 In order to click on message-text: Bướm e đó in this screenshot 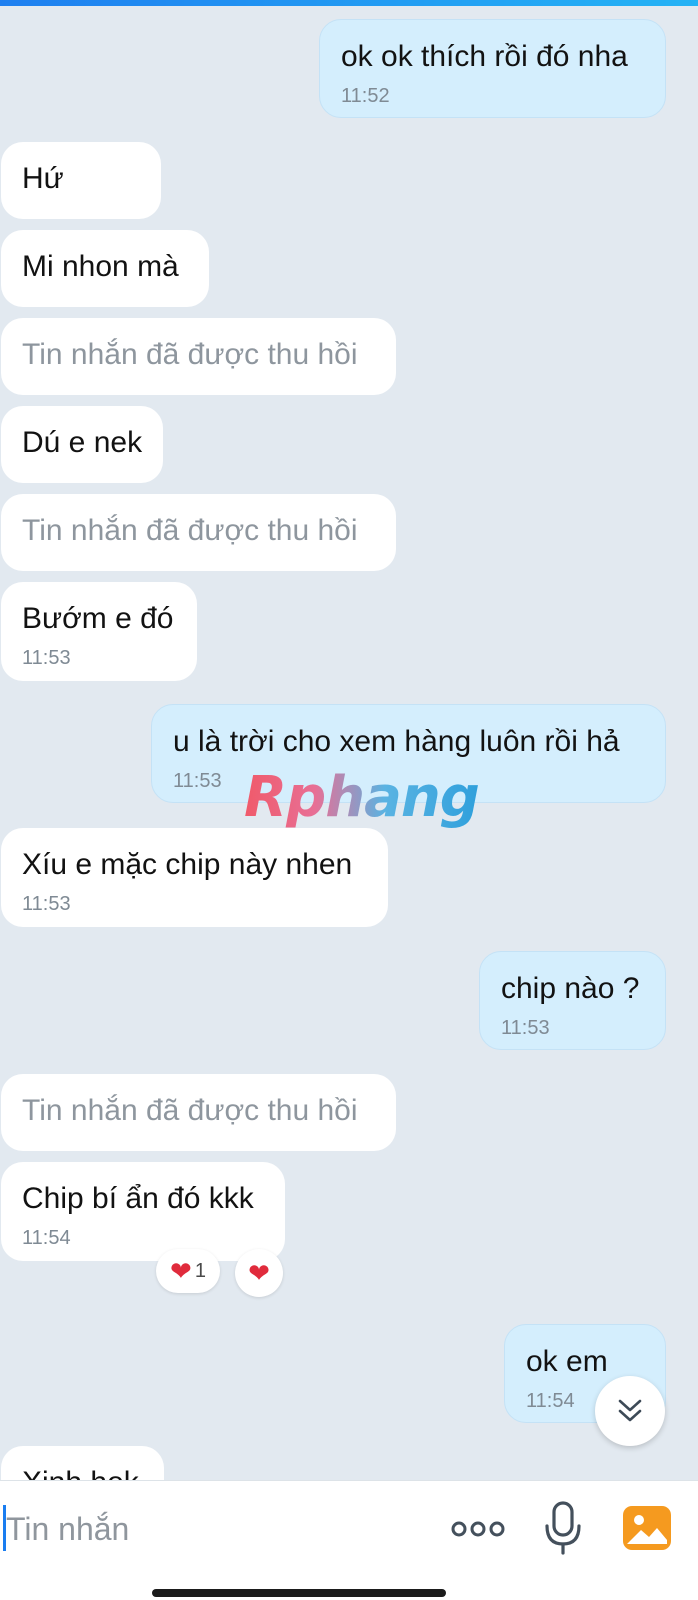, I will do `click(98, 618)`.